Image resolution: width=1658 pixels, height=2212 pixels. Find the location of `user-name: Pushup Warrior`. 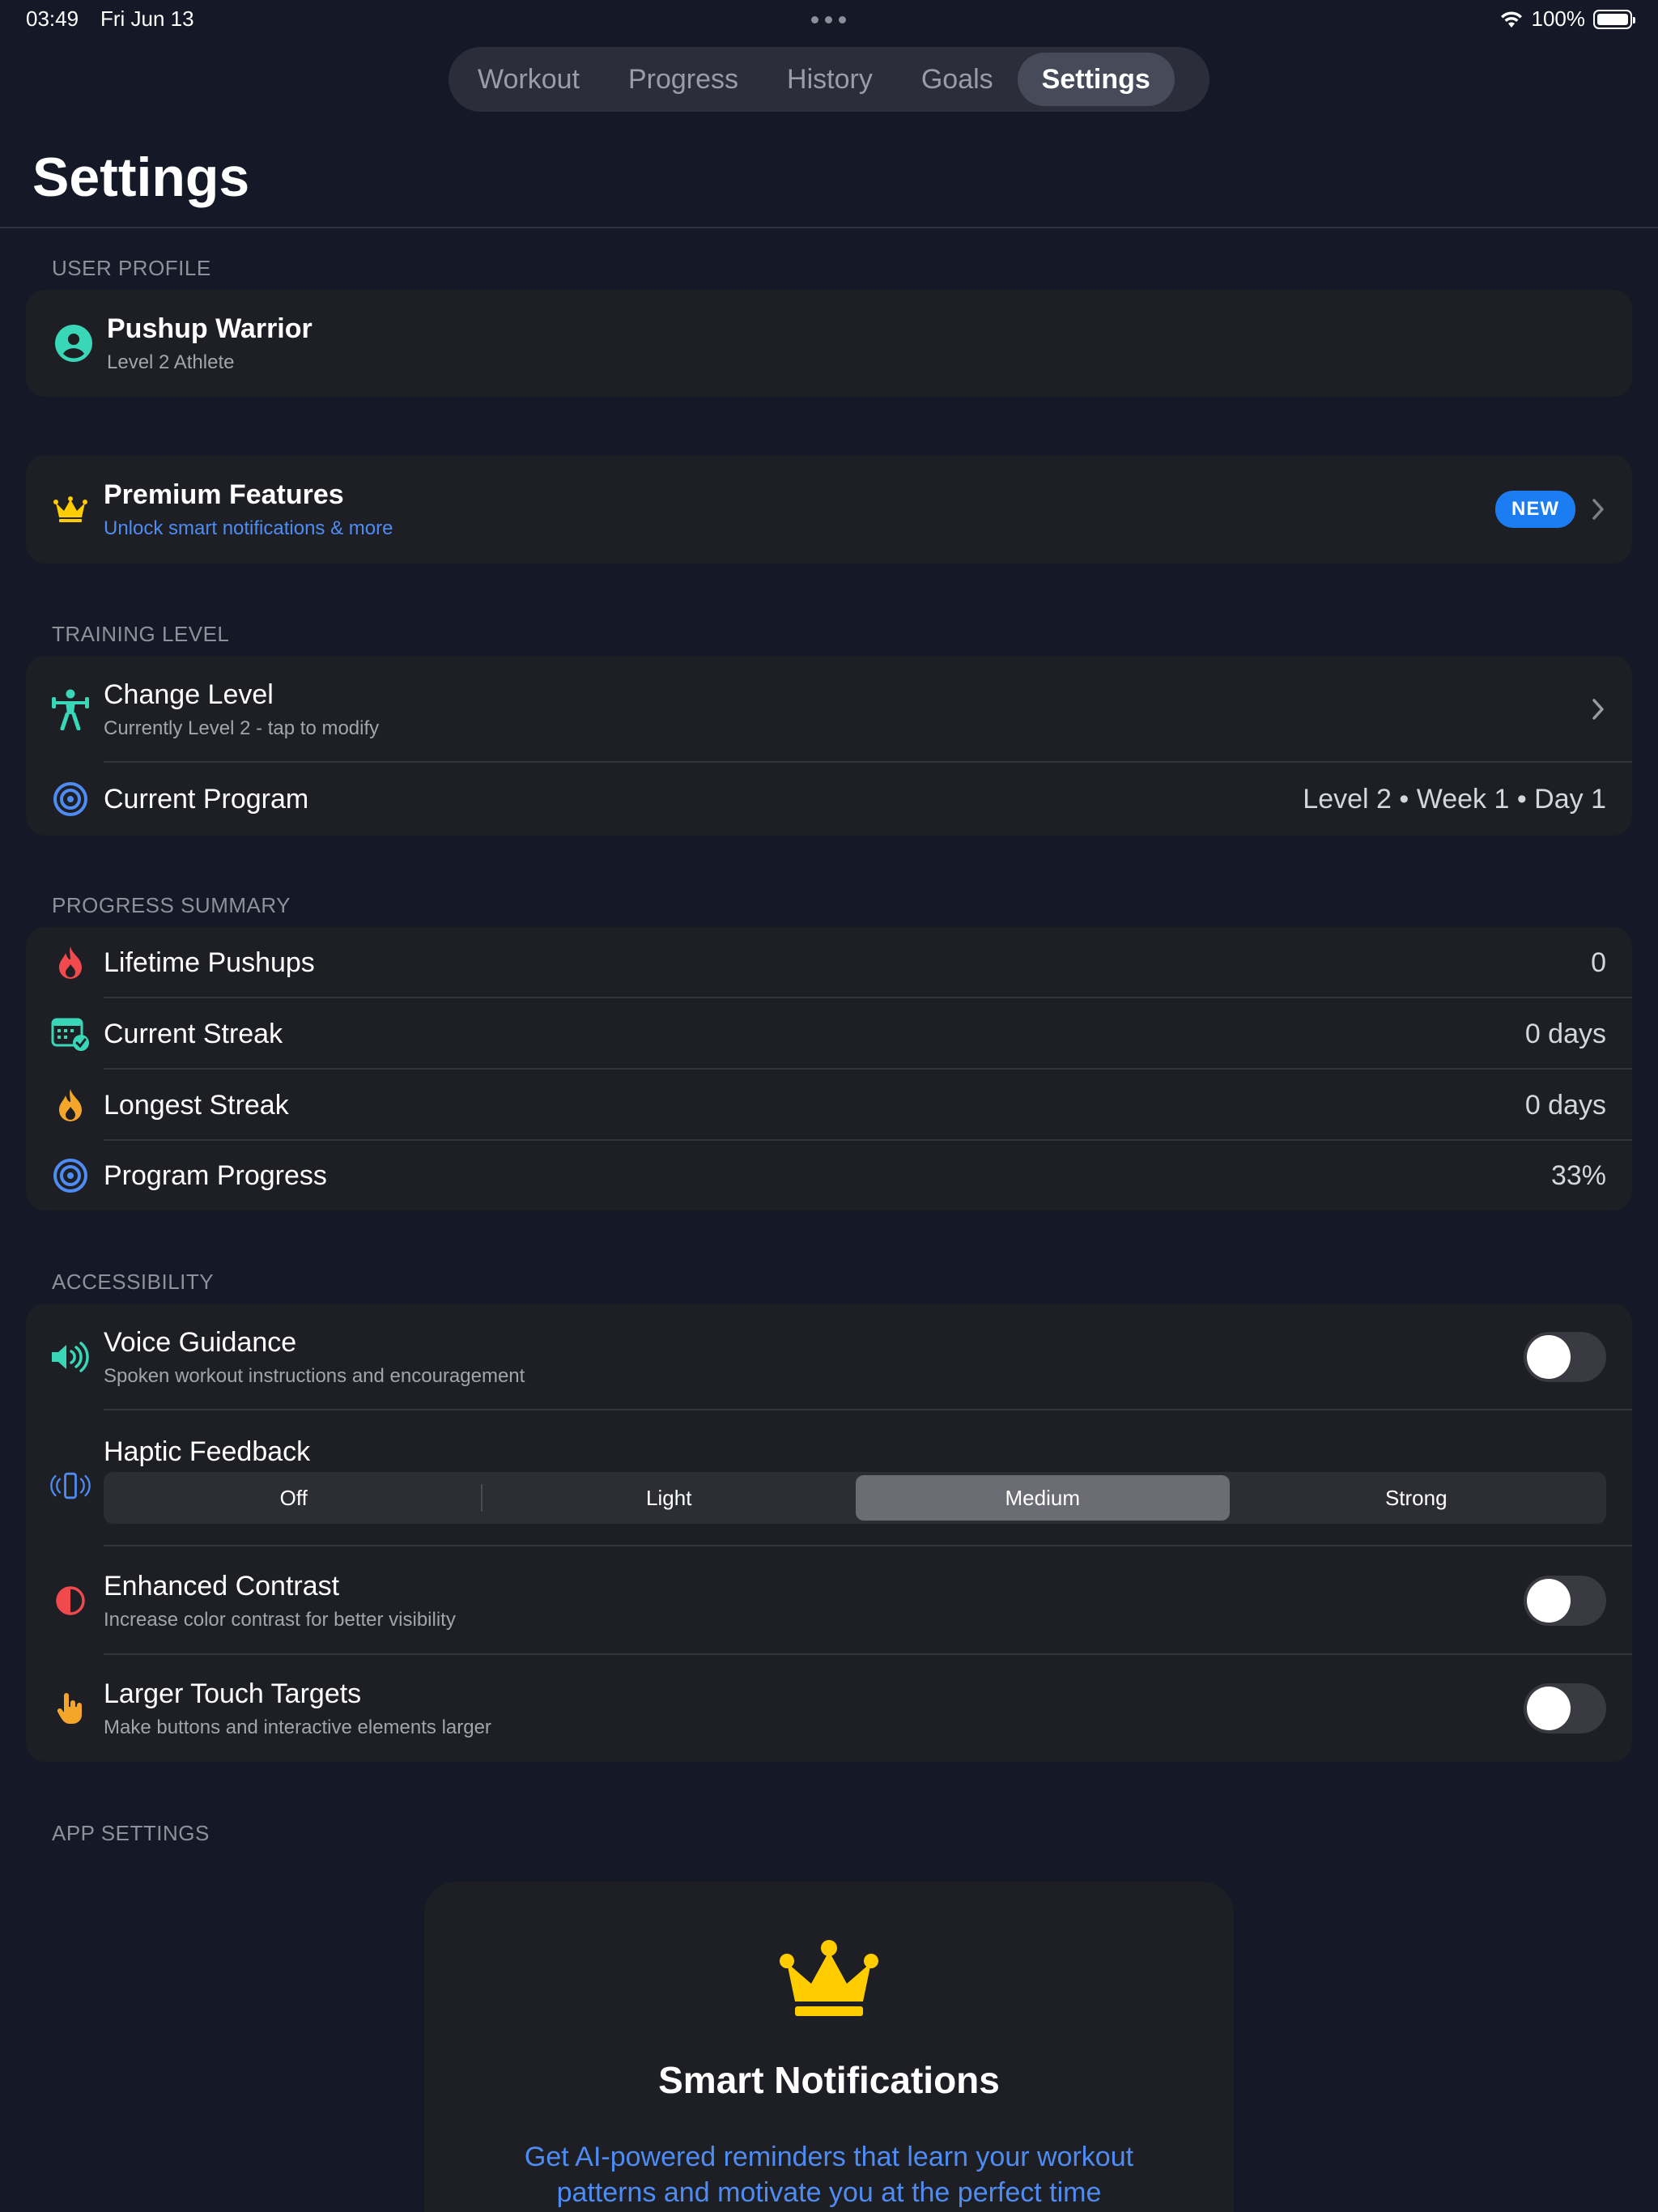

user-name: Pushup Warrior is located at coordinates (209, 328).